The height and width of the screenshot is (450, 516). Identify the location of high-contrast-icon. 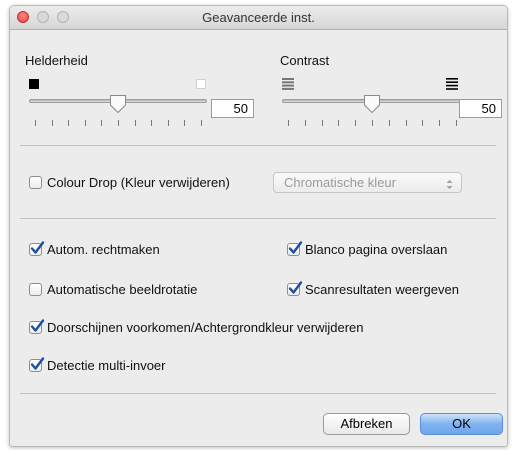
(452, 86).